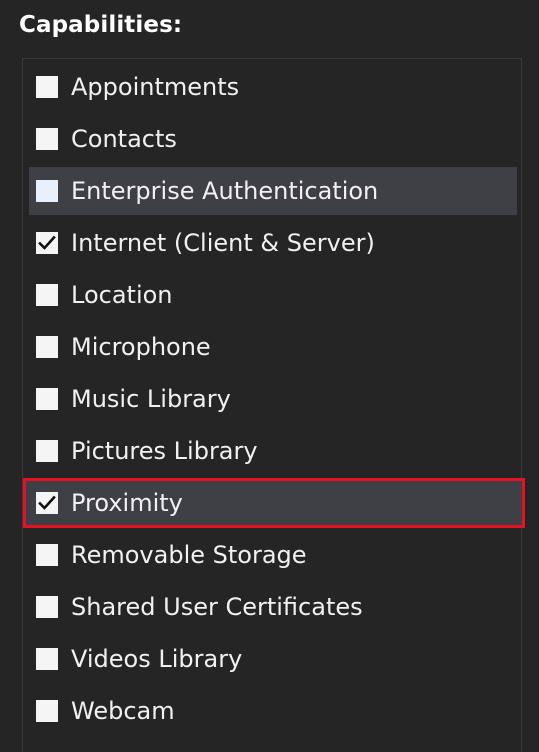 Image resolution: width=539 pixels, height=752 pixels. What do you see at coordinates (189, 555) in the screenshot?
I see `capability-label: Removable Storage` at bounding box center [189, 555].